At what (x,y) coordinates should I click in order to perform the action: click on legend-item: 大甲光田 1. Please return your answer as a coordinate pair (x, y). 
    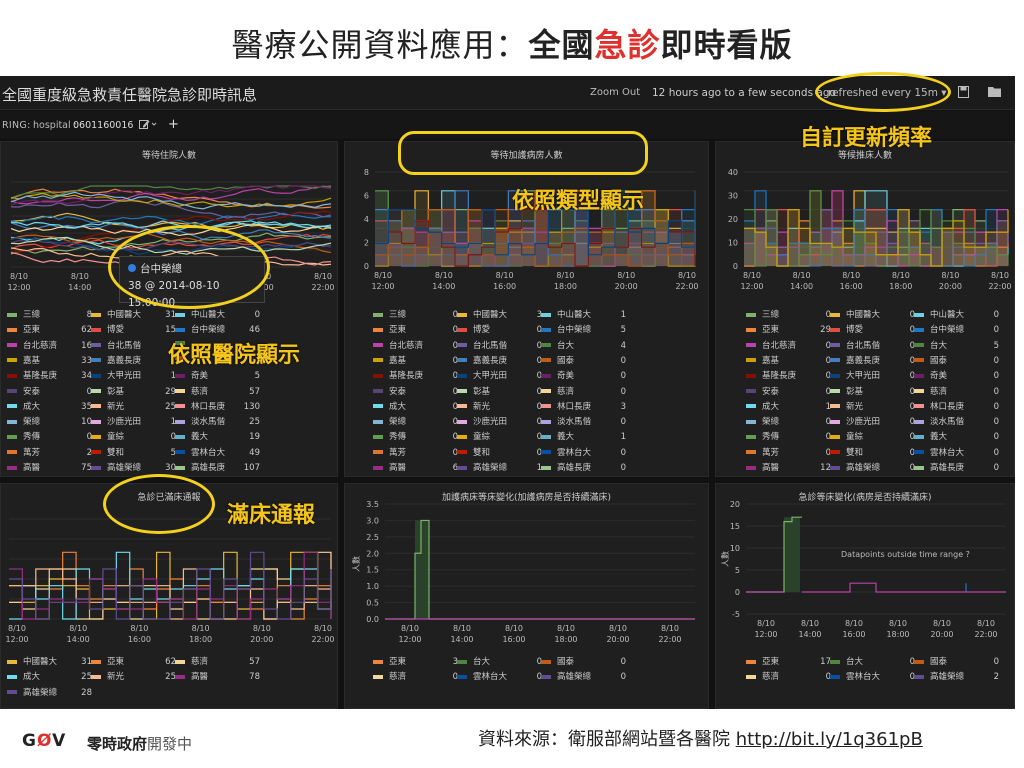
    Looking at the image, I should click on (133, 375).